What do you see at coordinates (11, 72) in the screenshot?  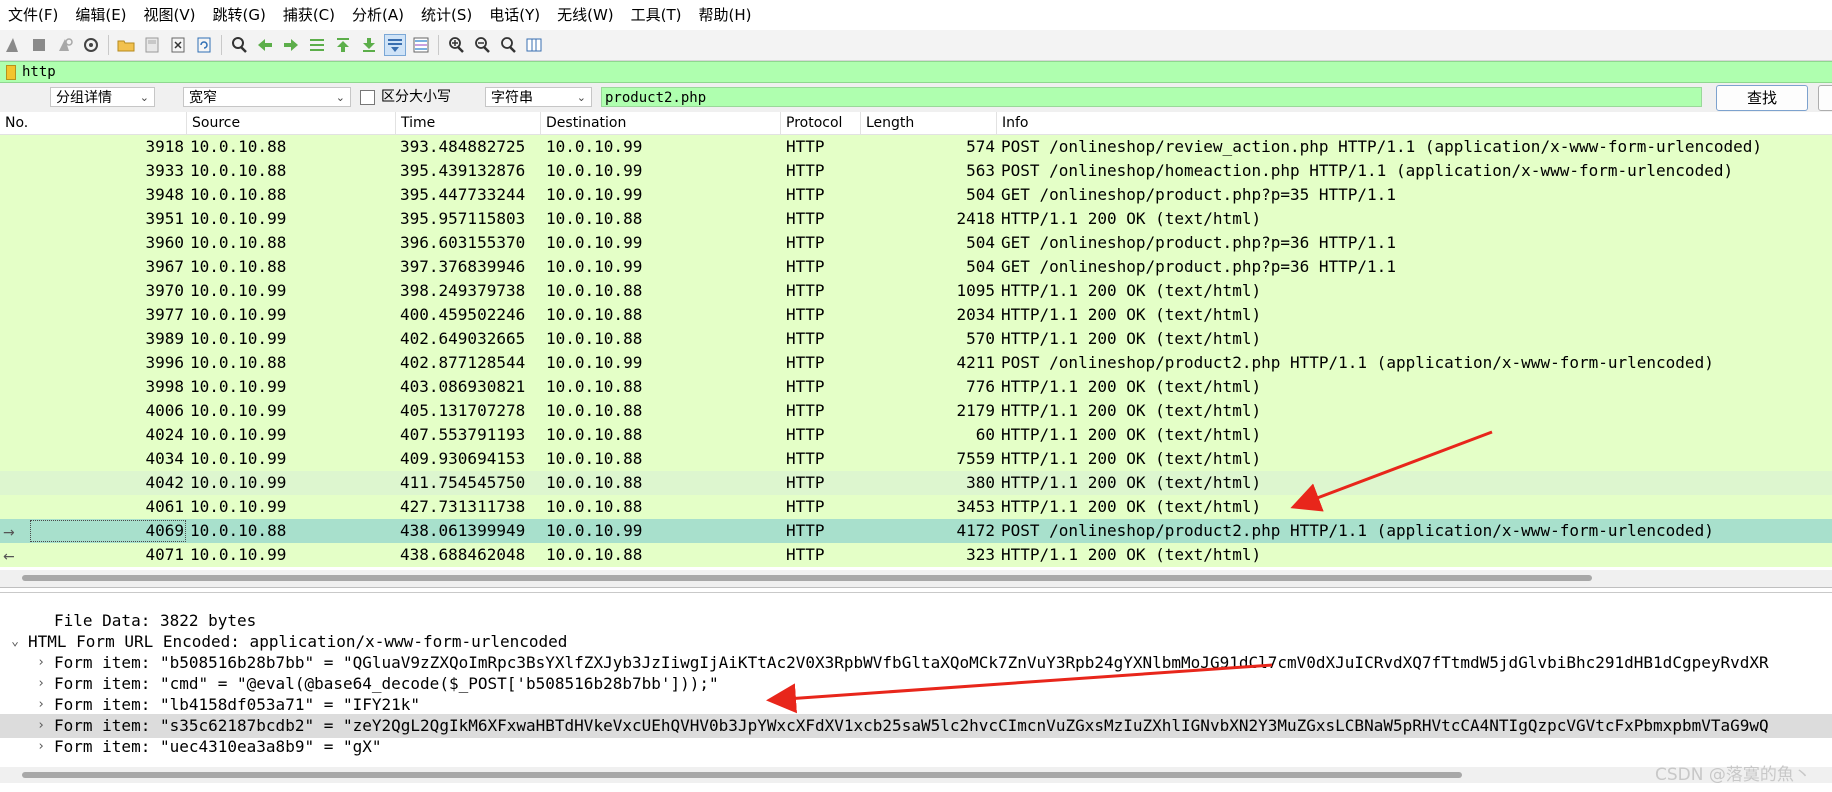 I see `bookmark-icon` at bounding box center [11, 72].